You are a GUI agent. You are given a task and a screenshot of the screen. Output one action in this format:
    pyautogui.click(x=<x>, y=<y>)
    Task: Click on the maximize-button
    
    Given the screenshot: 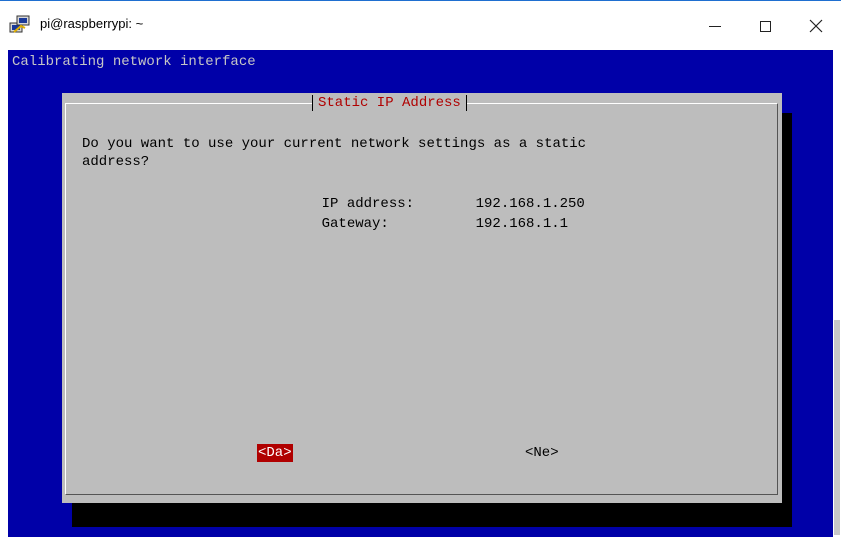 What is the action you would take?
    pyautogui.click(x=765, y=26)
    